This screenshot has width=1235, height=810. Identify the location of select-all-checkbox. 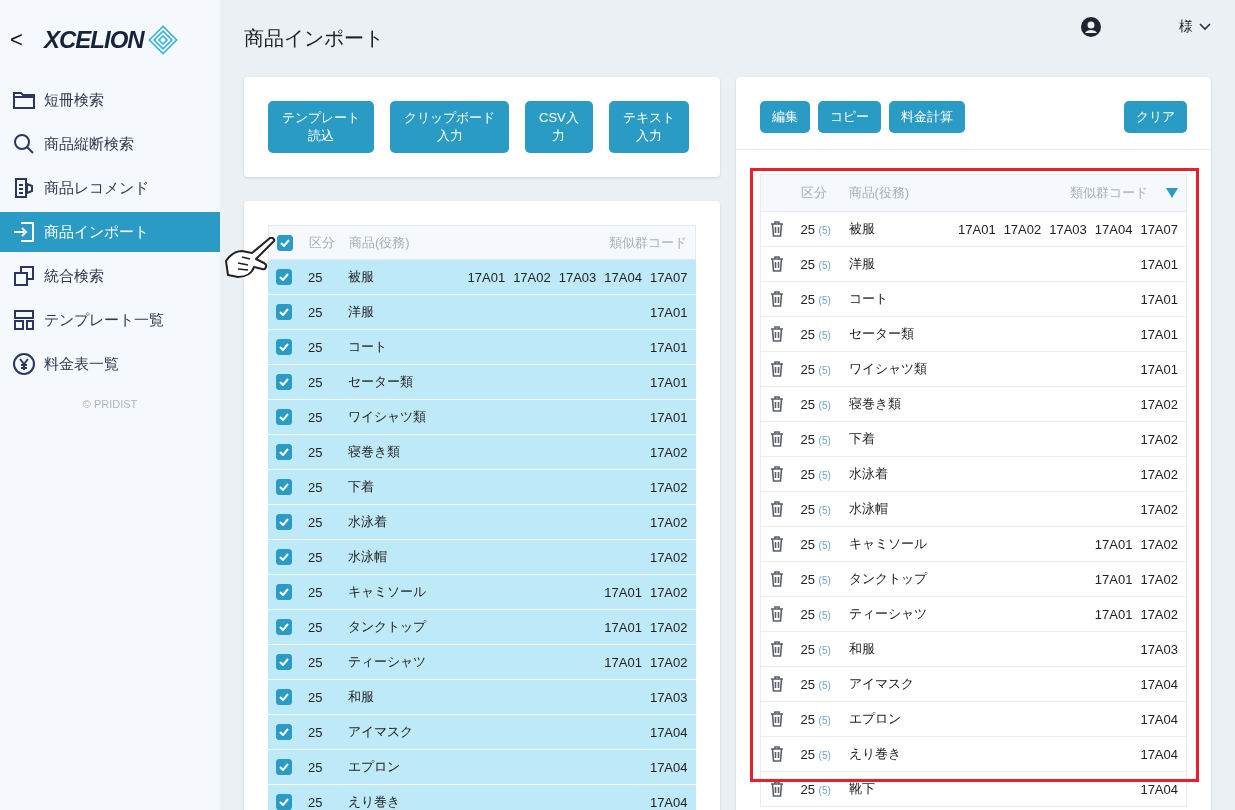
(285, 242).